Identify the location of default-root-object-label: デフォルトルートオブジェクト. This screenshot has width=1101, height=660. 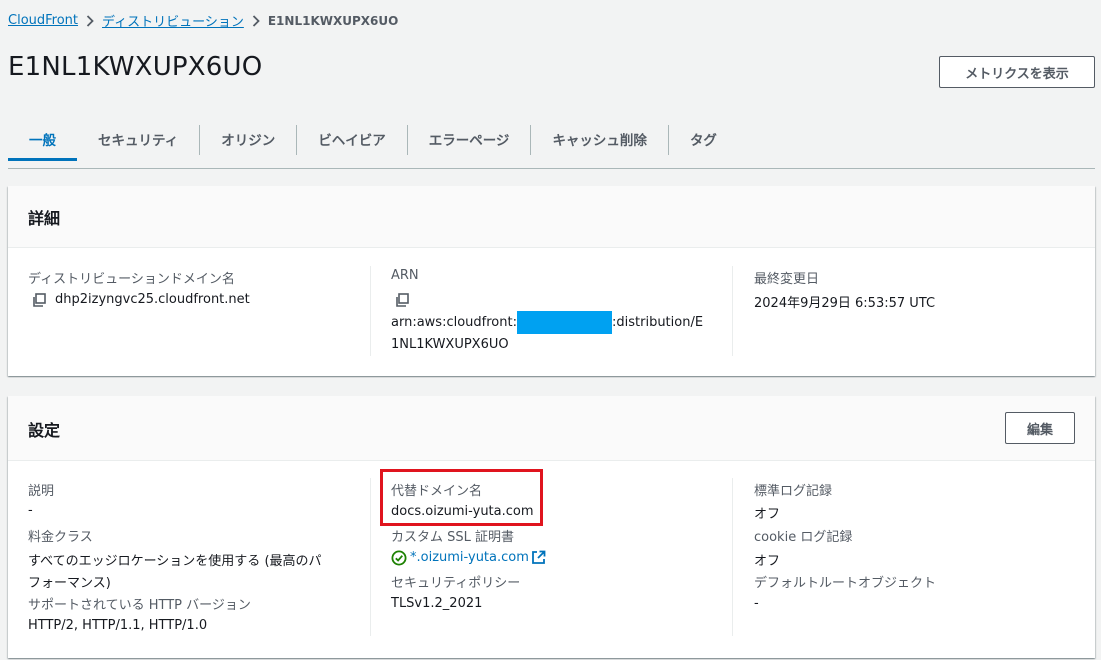
(845, 583).